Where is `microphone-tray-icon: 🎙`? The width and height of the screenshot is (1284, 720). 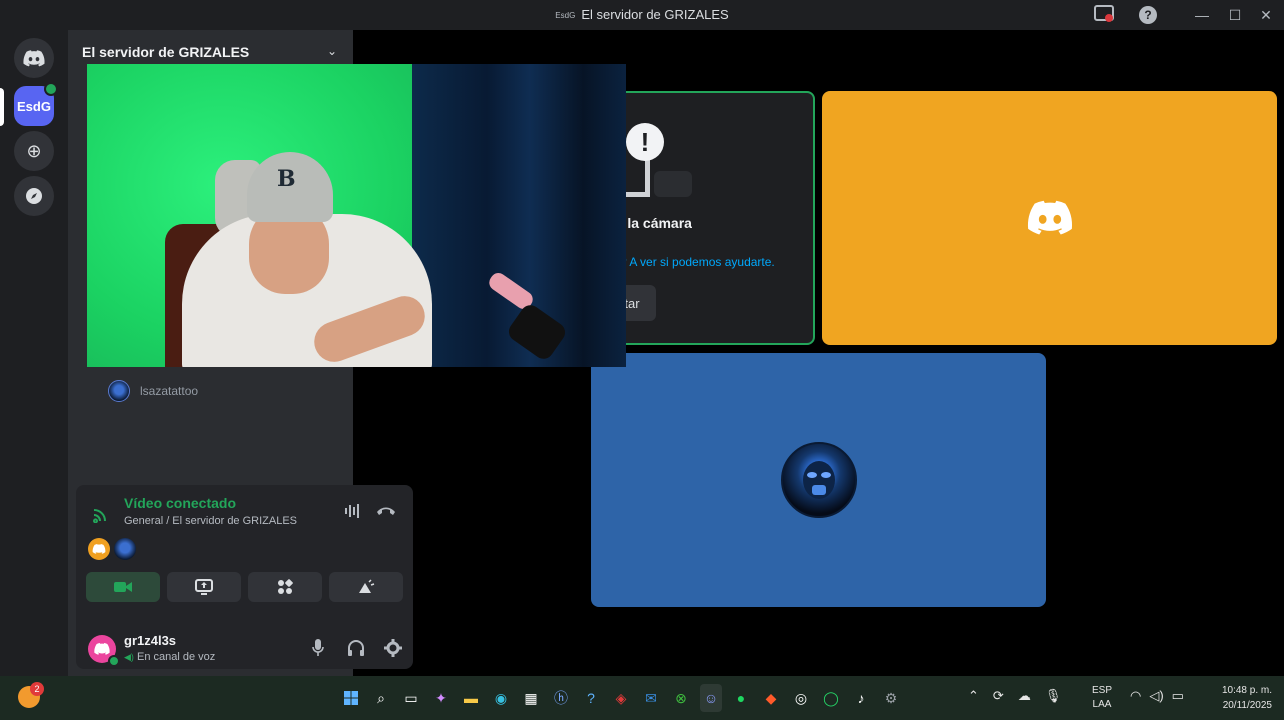
microphone-tray-icon: 🎙 is located at coordinates (1053, 696).